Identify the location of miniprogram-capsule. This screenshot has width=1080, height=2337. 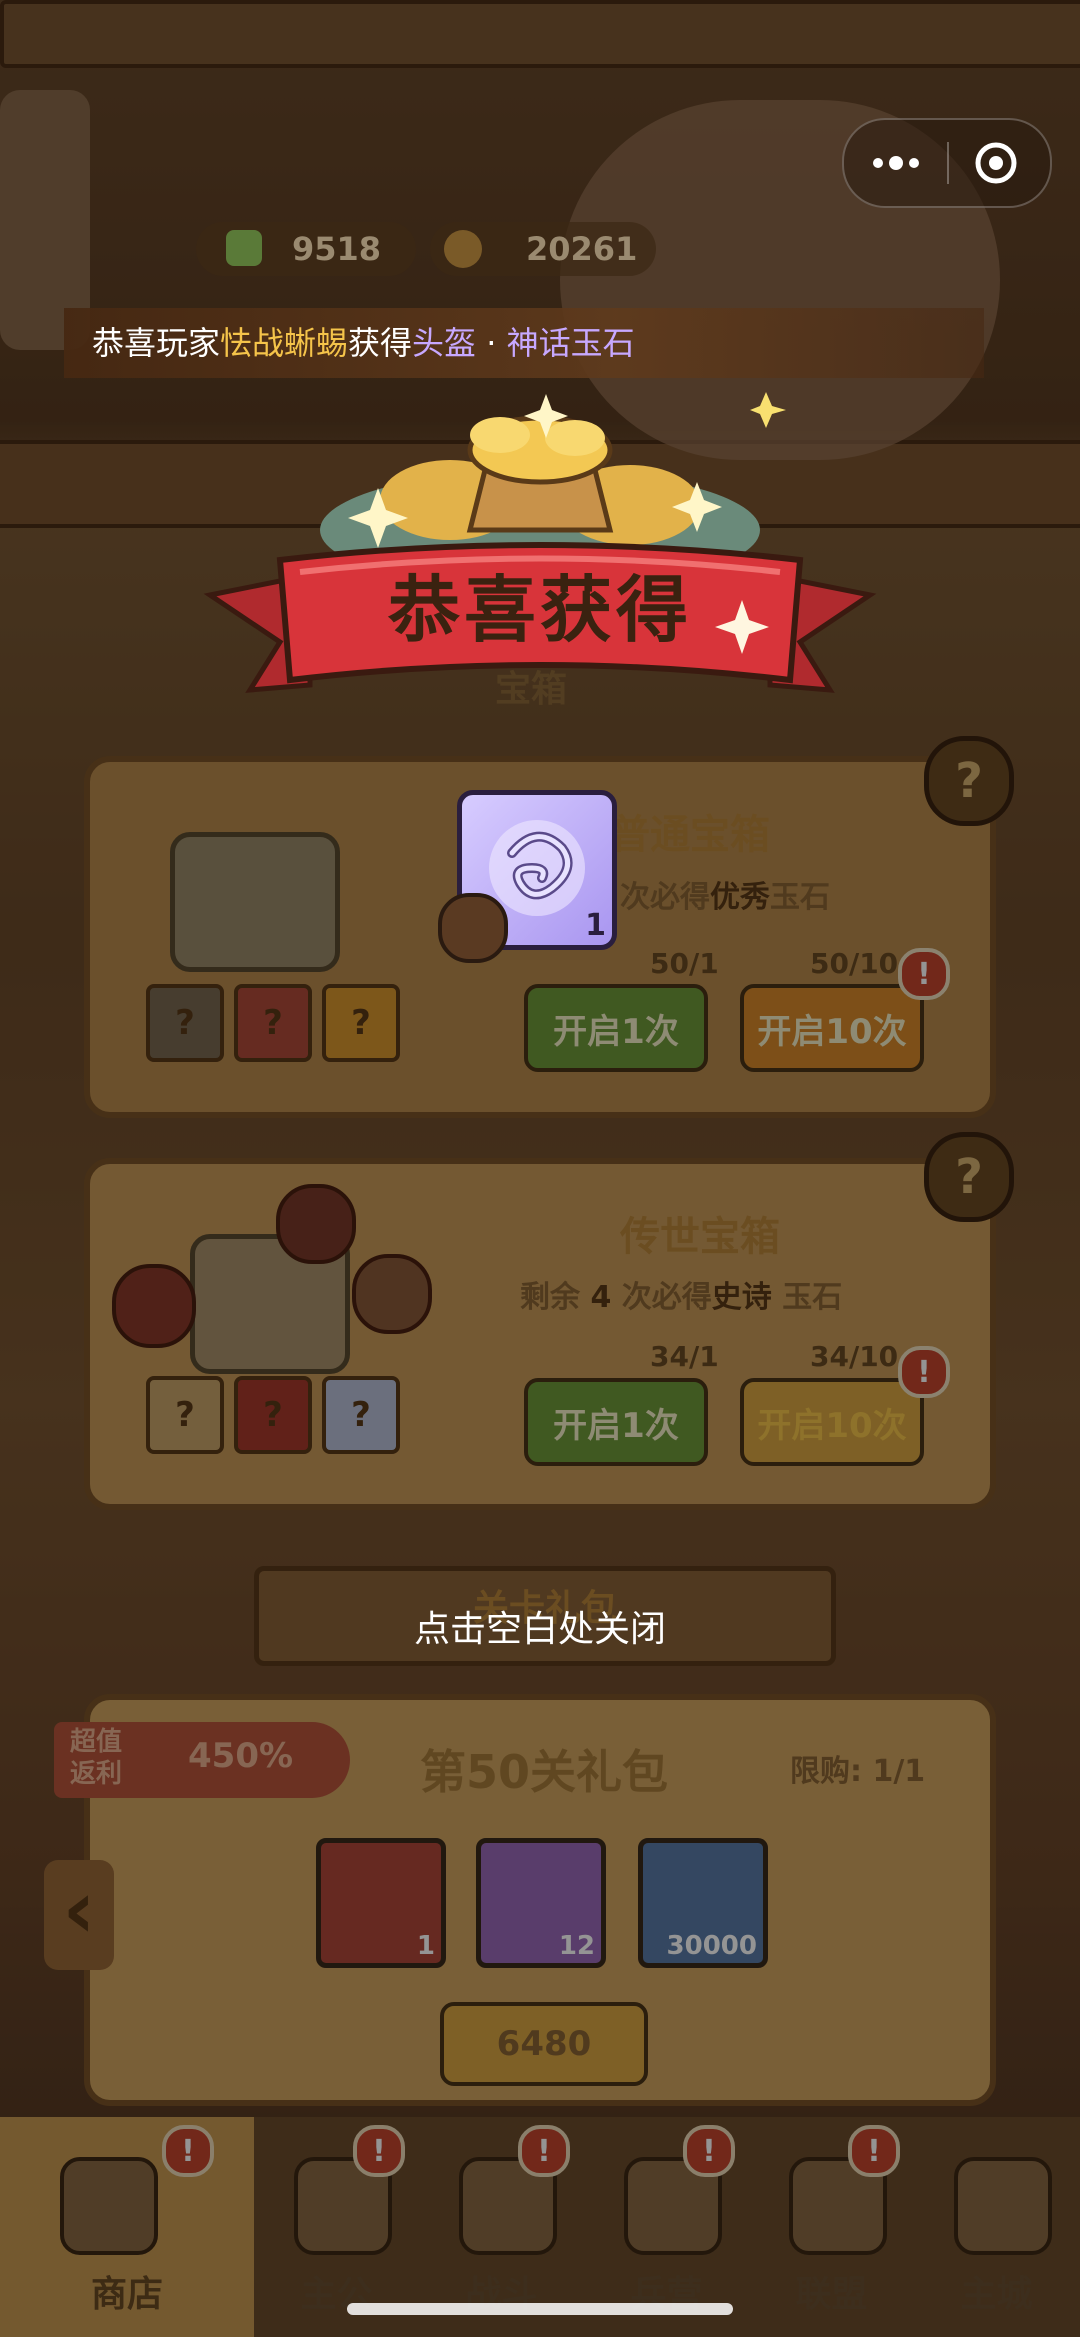
(947, 163).